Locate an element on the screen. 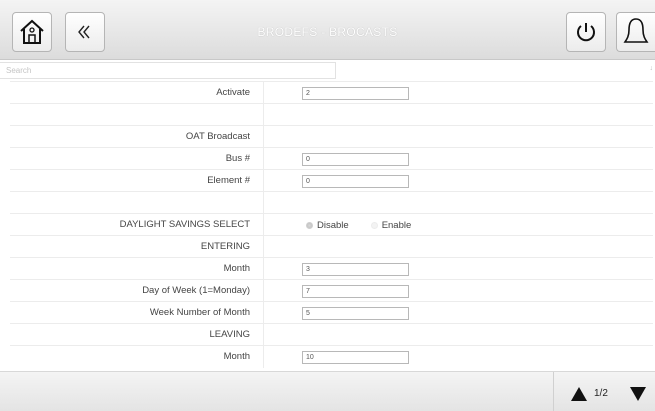  back-button is located at coordinates (85, 32).